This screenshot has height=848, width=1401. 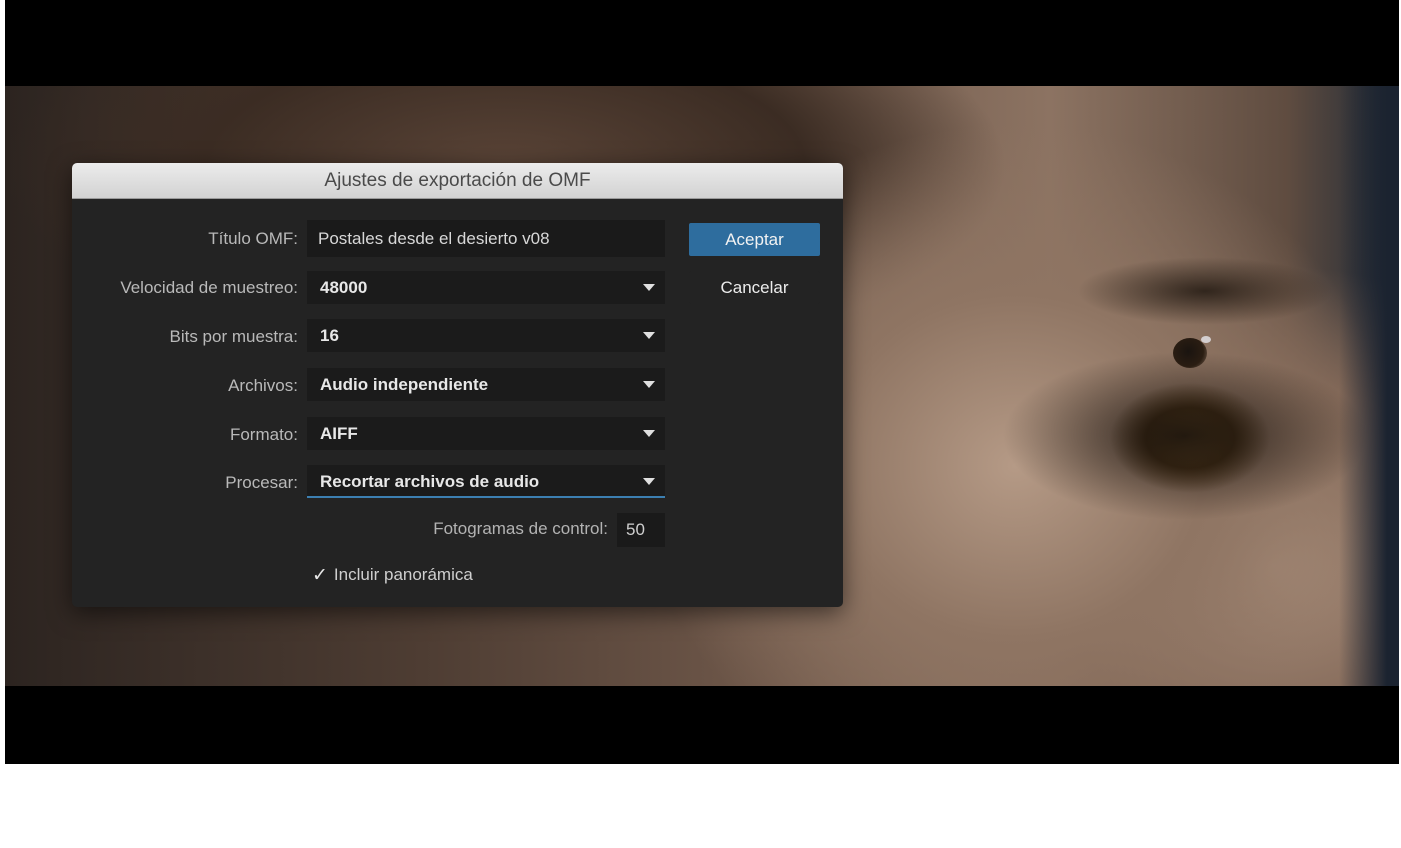 I want to click on files-select: Audio independiente, so click(x=486, y=384).